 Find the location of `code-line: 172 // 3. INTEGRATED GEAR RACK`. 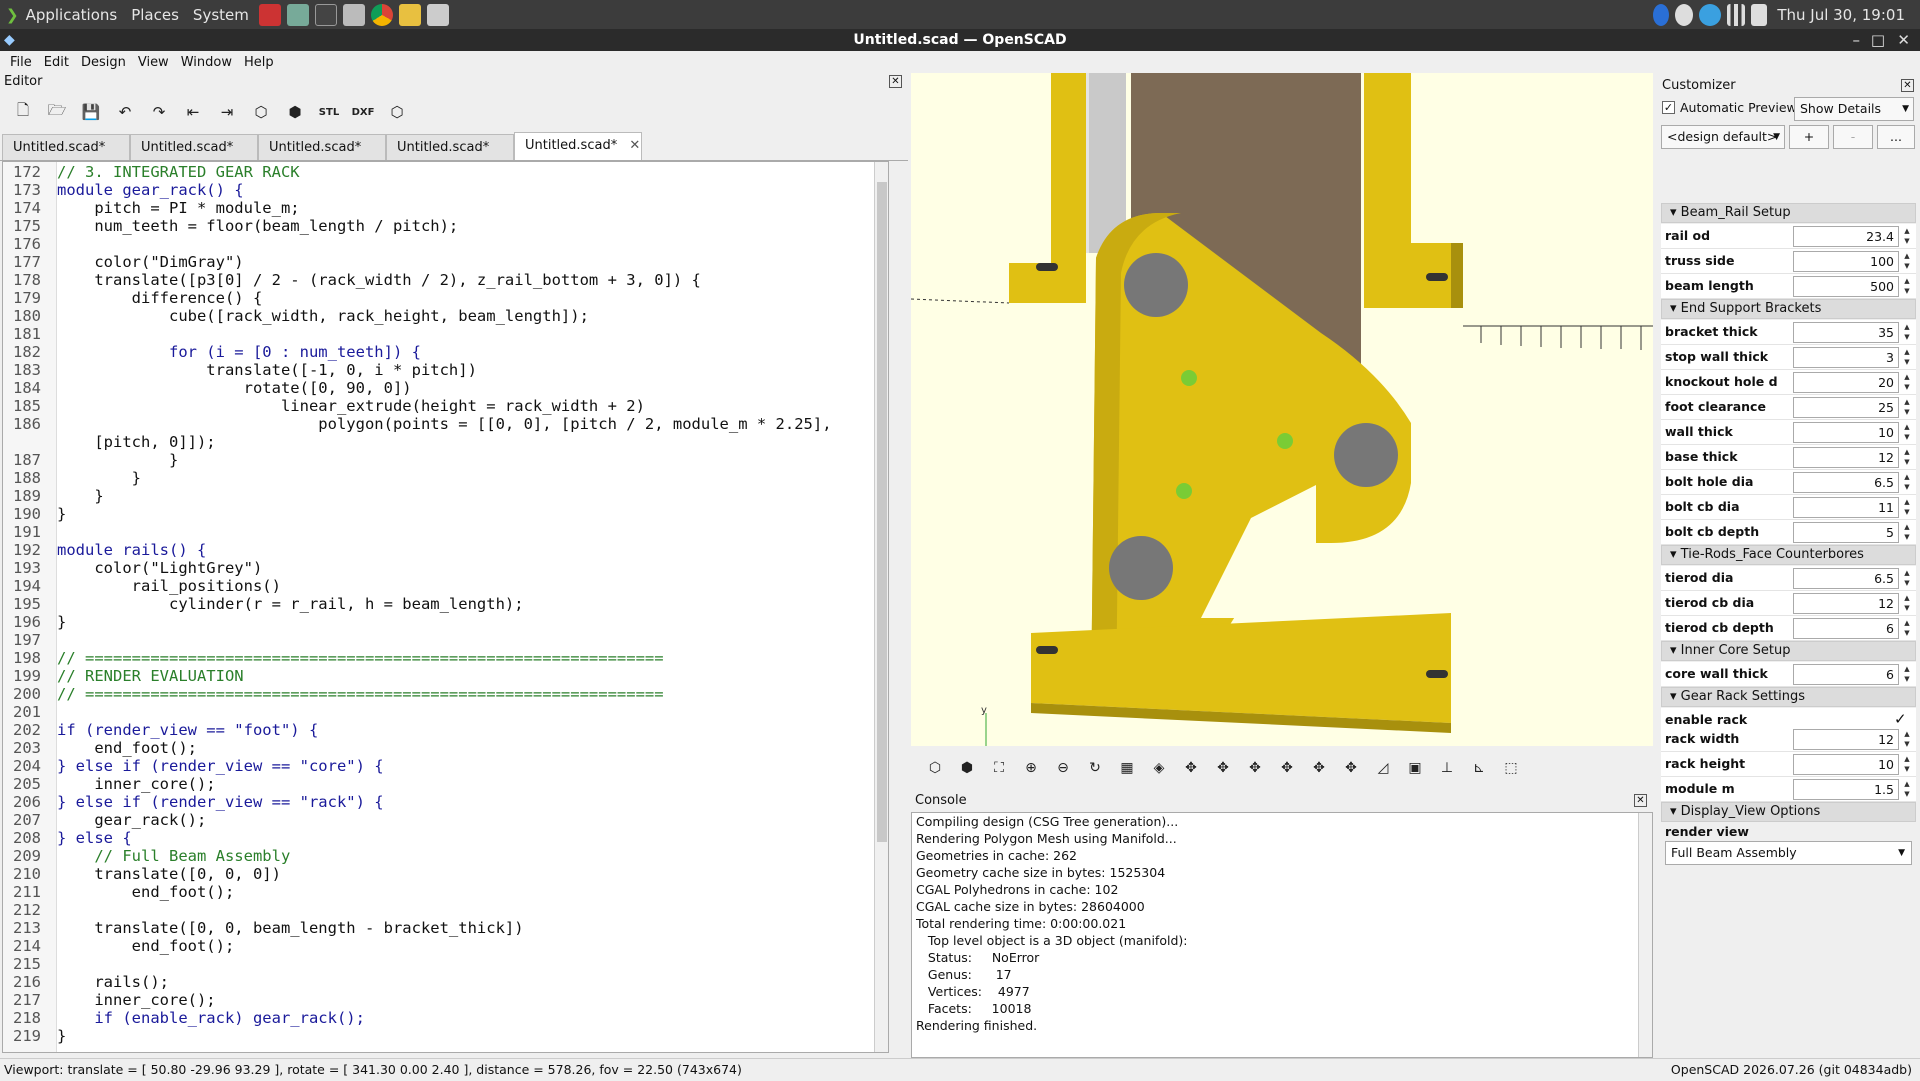

code-line: 172 // 3. INTEGRATED GEAR RACK is located at coordinates (445, 172).